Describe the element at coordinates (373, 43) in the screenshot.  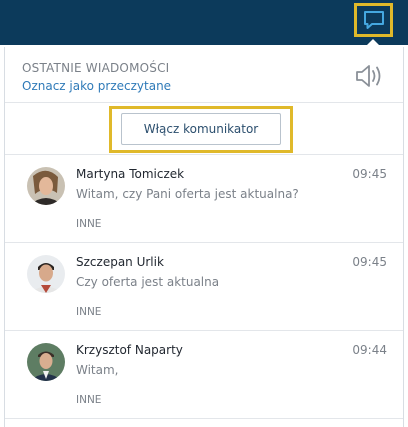
I see `dropdown-caret` at that location.